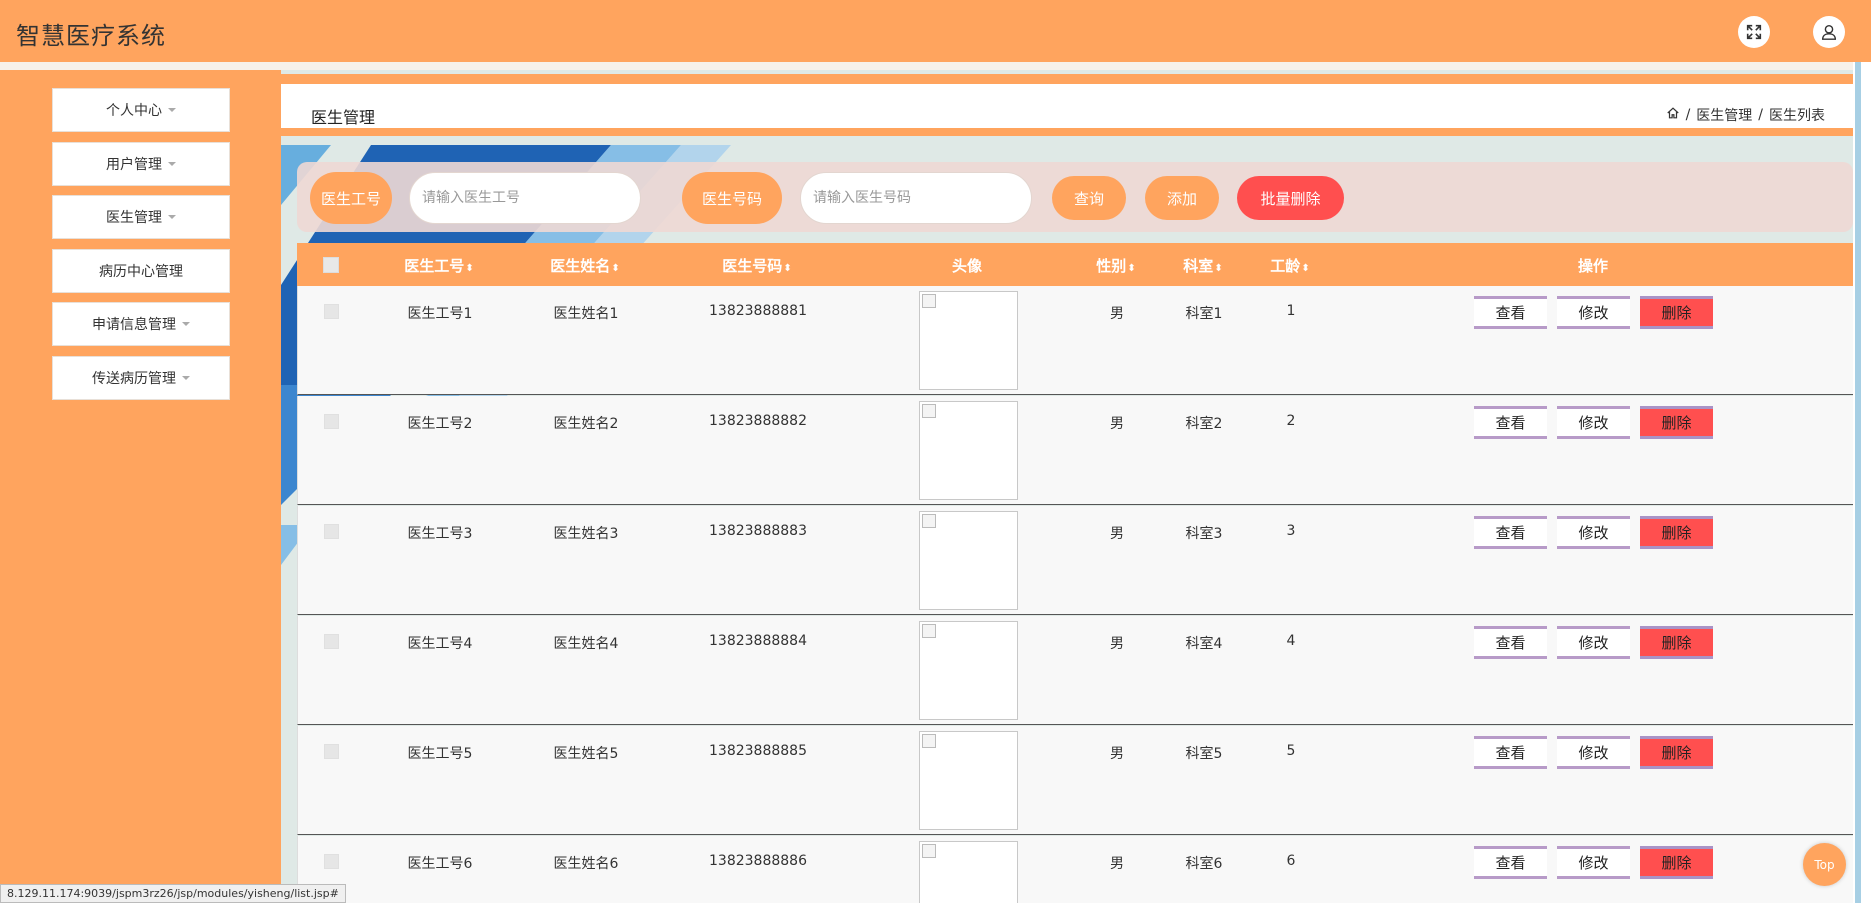 This screenshot has height=903, width=1871. What do you see at coordinates (343, 117) in the screenshot?
I see `page-title: 医生管理` at bounding box center [343, 117].